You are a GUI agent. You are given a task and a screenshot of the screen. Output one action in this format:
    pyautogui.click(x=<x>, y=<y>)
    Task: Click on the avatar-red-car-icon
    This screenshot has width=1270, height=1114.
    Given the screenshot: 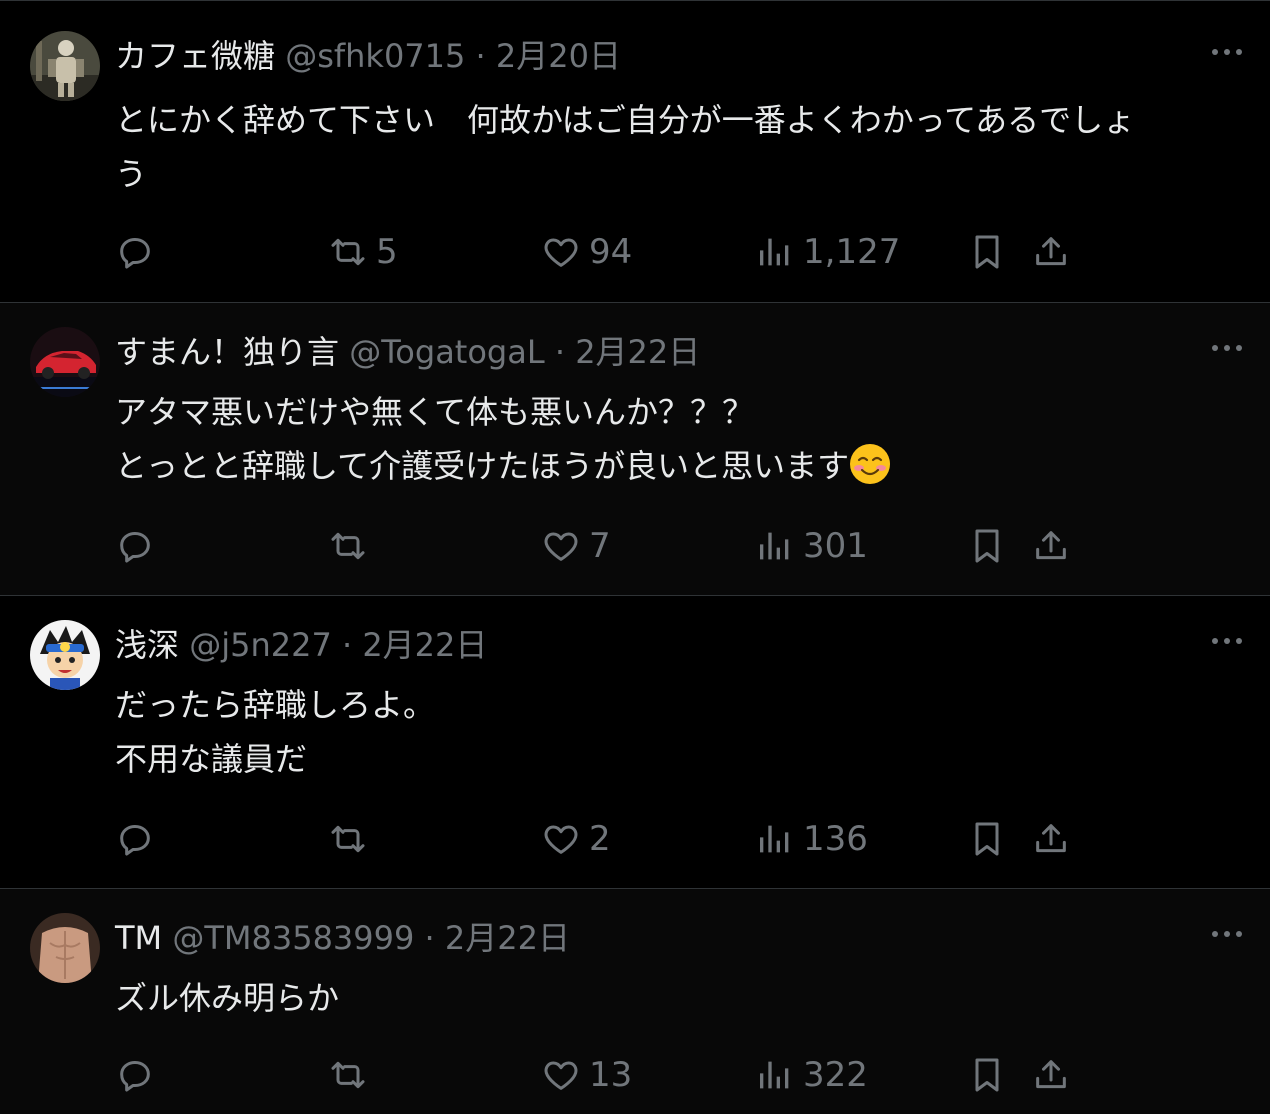 What is the action you would take?
    pyautogui.click(x=65, y=362)
    